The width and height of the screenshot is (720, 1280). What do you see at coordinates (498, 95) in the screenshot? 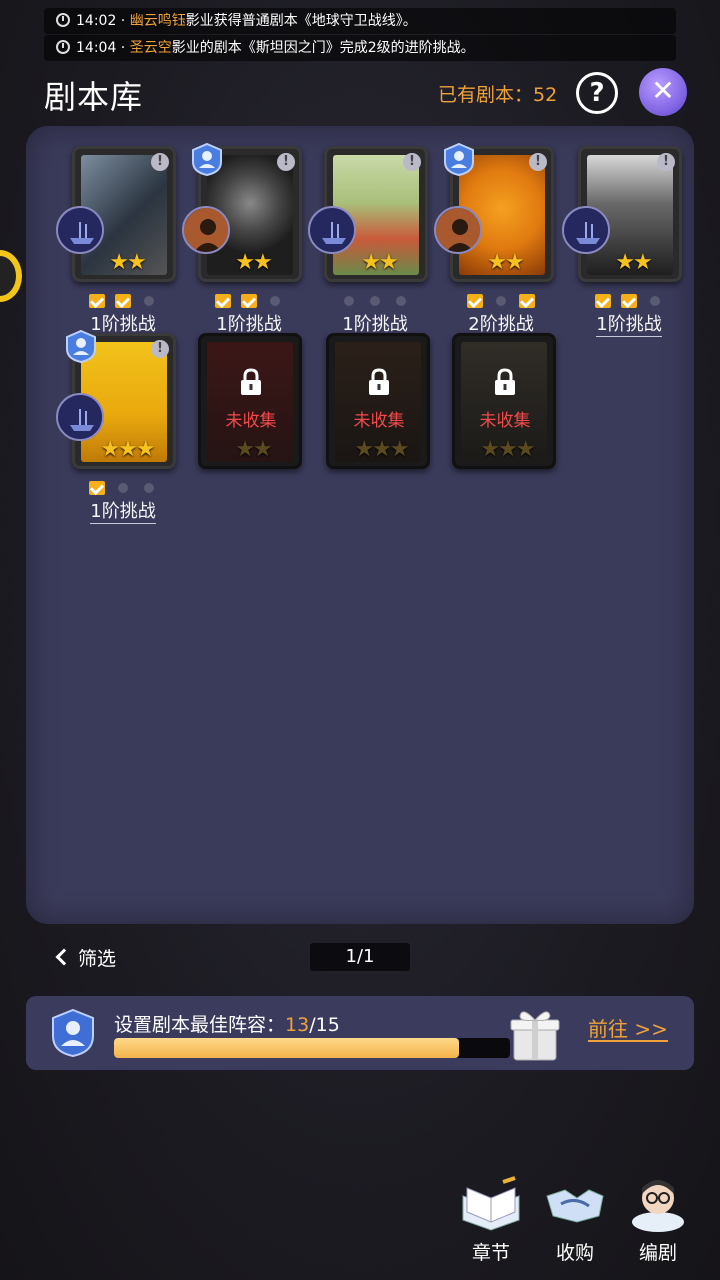
I see `owned-scripts-count: 已有剧本：52` at bounding box center [498, 95].